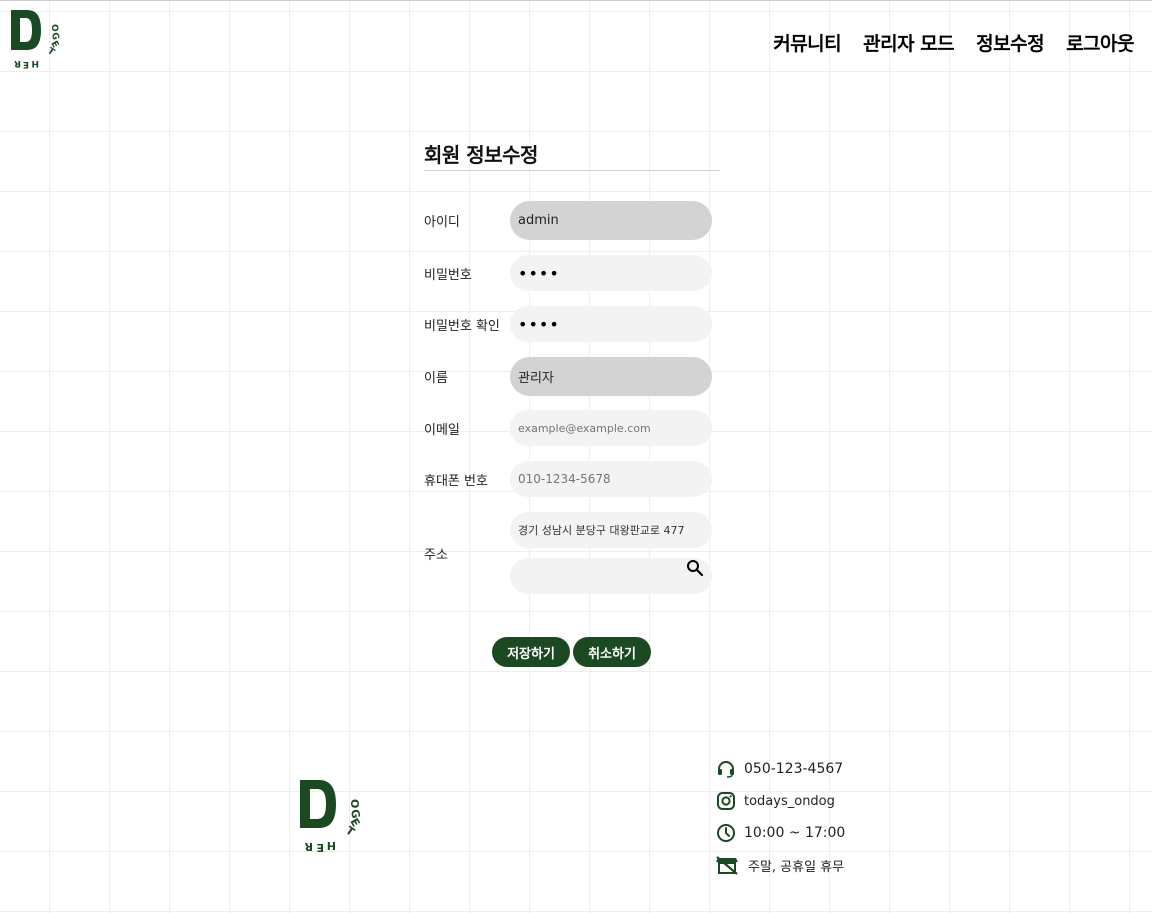  What do you see at coordinates (571, 652) in the screenshot?
I see `form-actions: 저장하기 취소하기` at bounding box center [571, 652].